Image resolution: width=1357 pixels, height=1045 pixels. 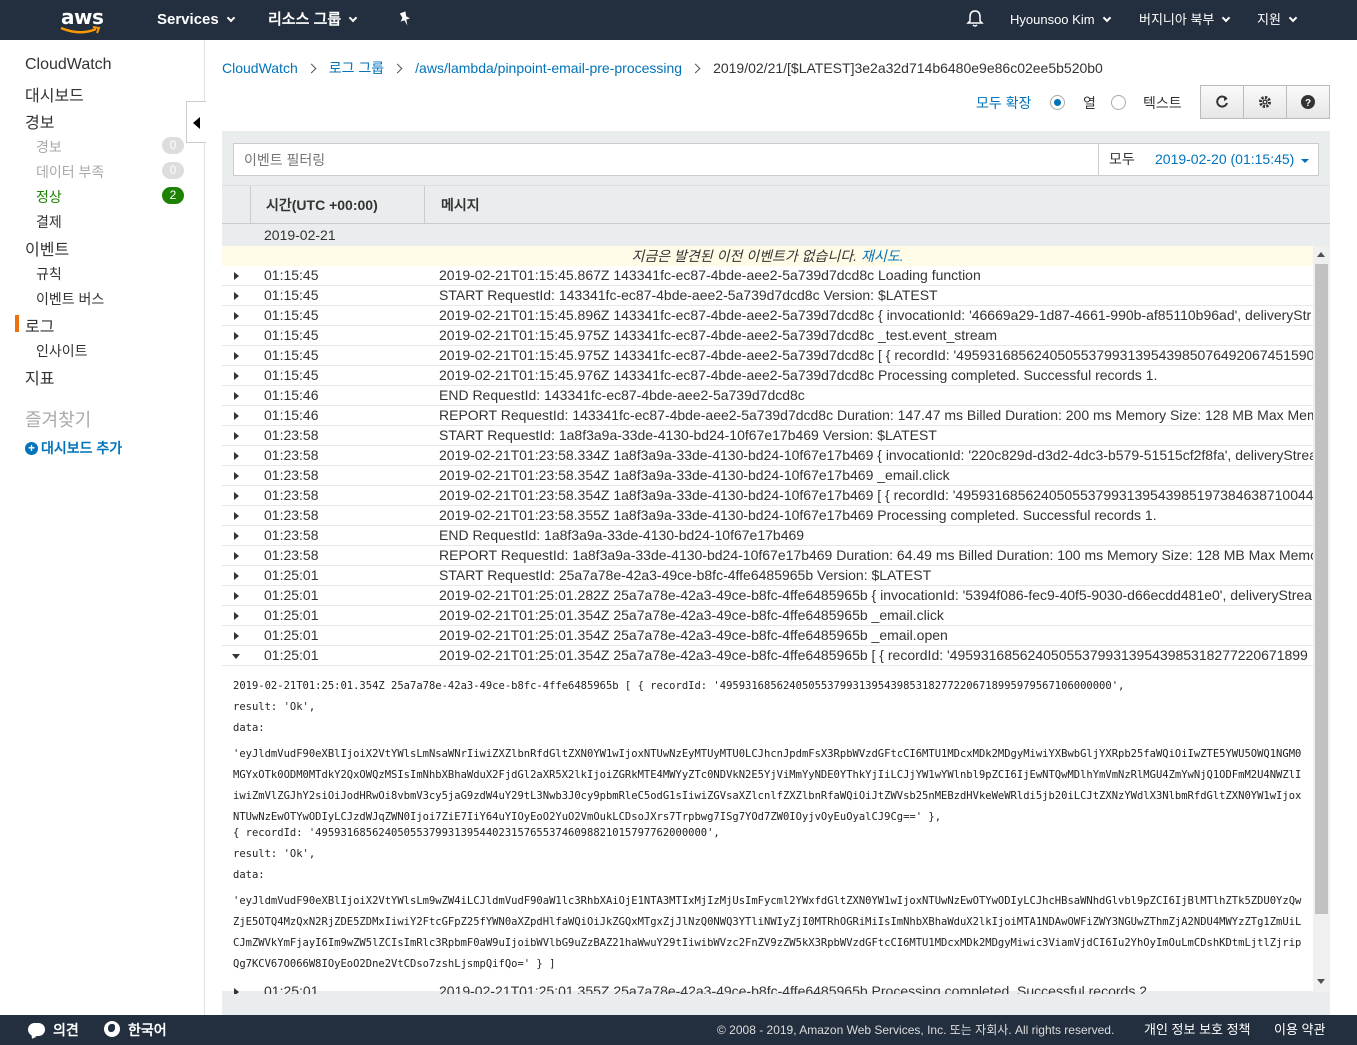 What do you see at coordinates (49, 222) in the screenshot?
I see `sidebar-item-billing: 결제` at bounding box center [49, 222].